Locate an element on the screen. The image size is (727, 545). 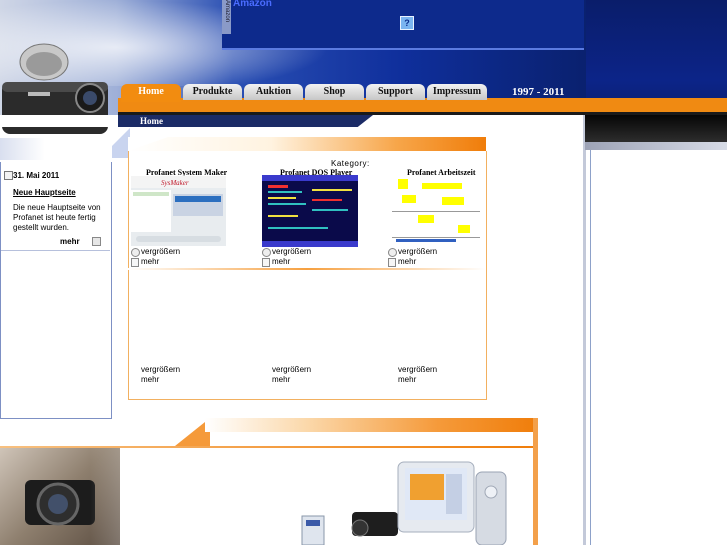
tab-auktion: Auktion is located at coordinates (273, 92).